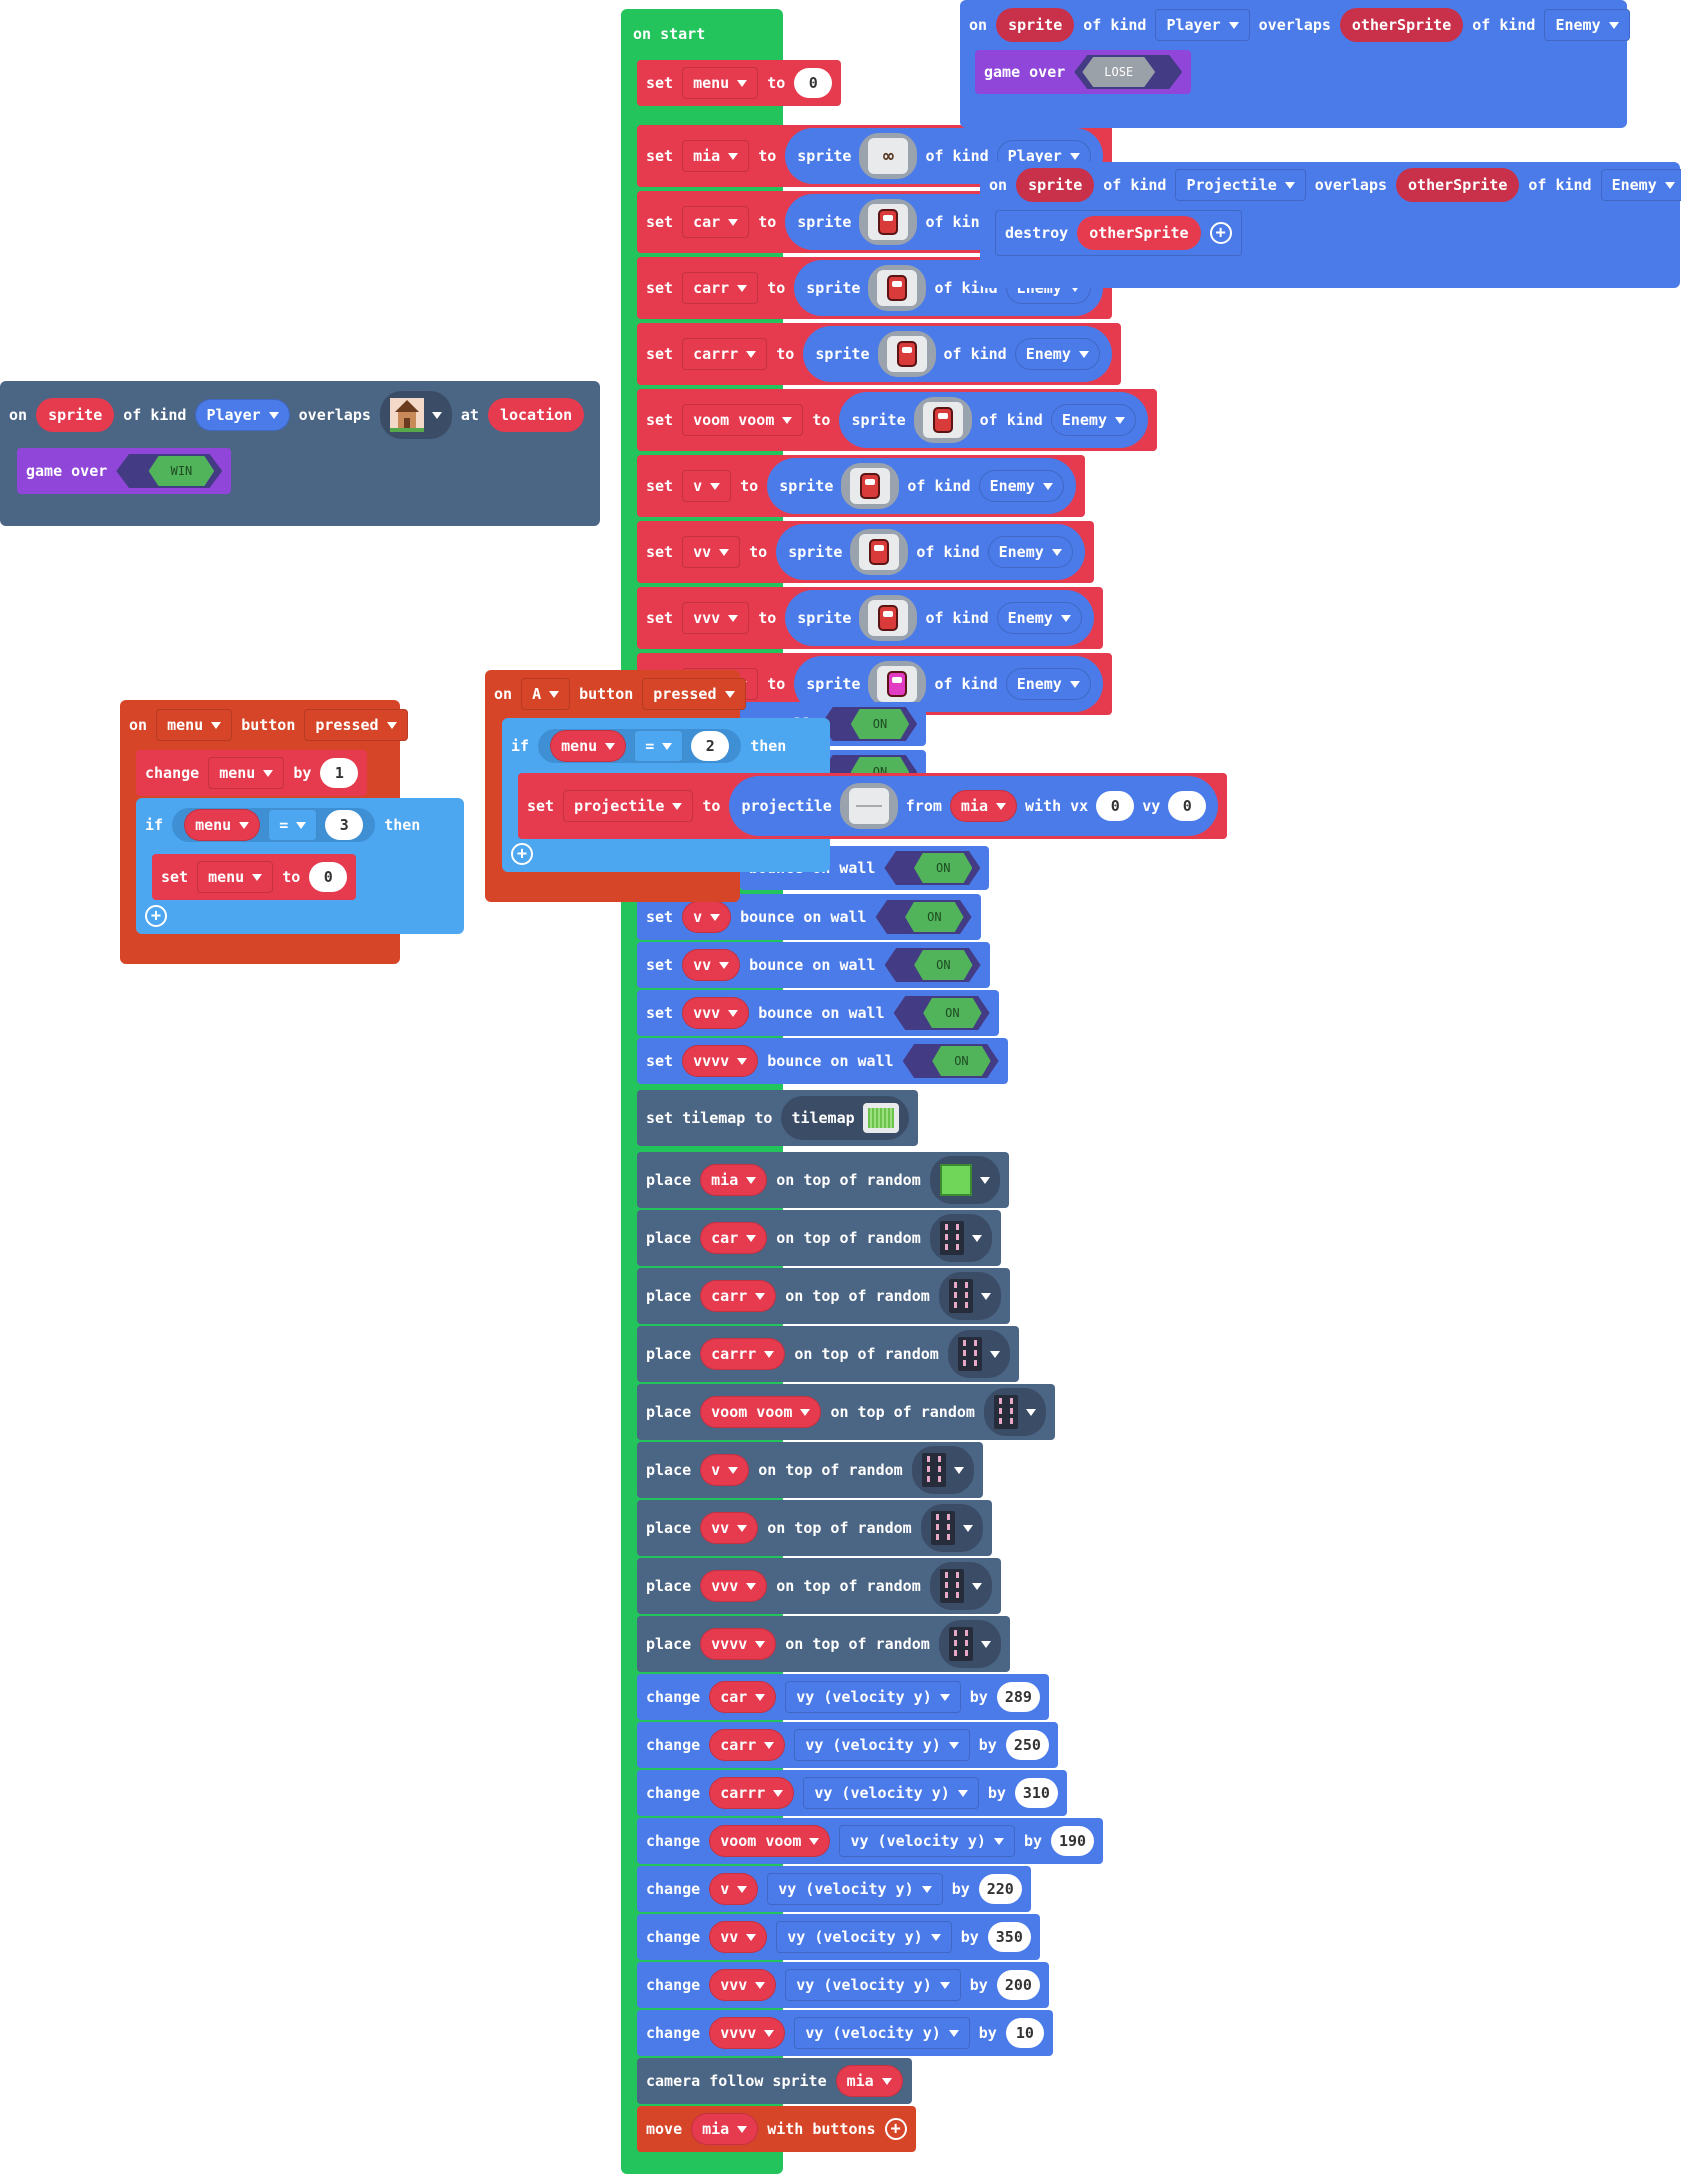  I want to click on destroy-block: destroy otherSprite +, so click(1118, 233).